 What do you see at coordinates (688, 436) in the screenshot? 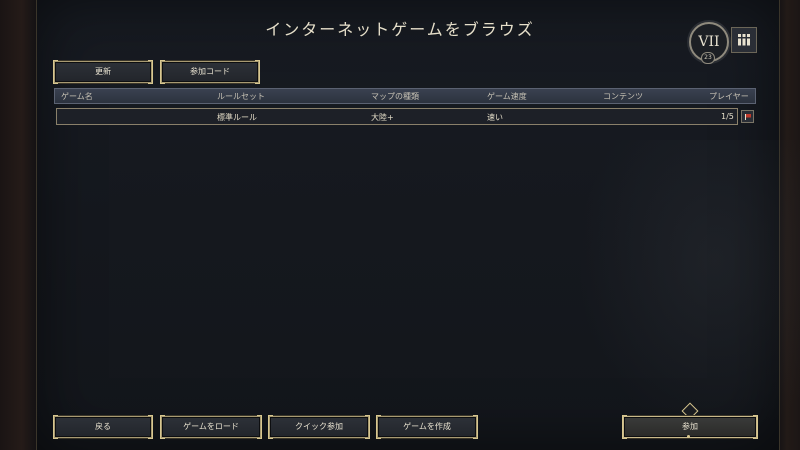
I see `join-ornament-dot` at bounding box center [688, 436].